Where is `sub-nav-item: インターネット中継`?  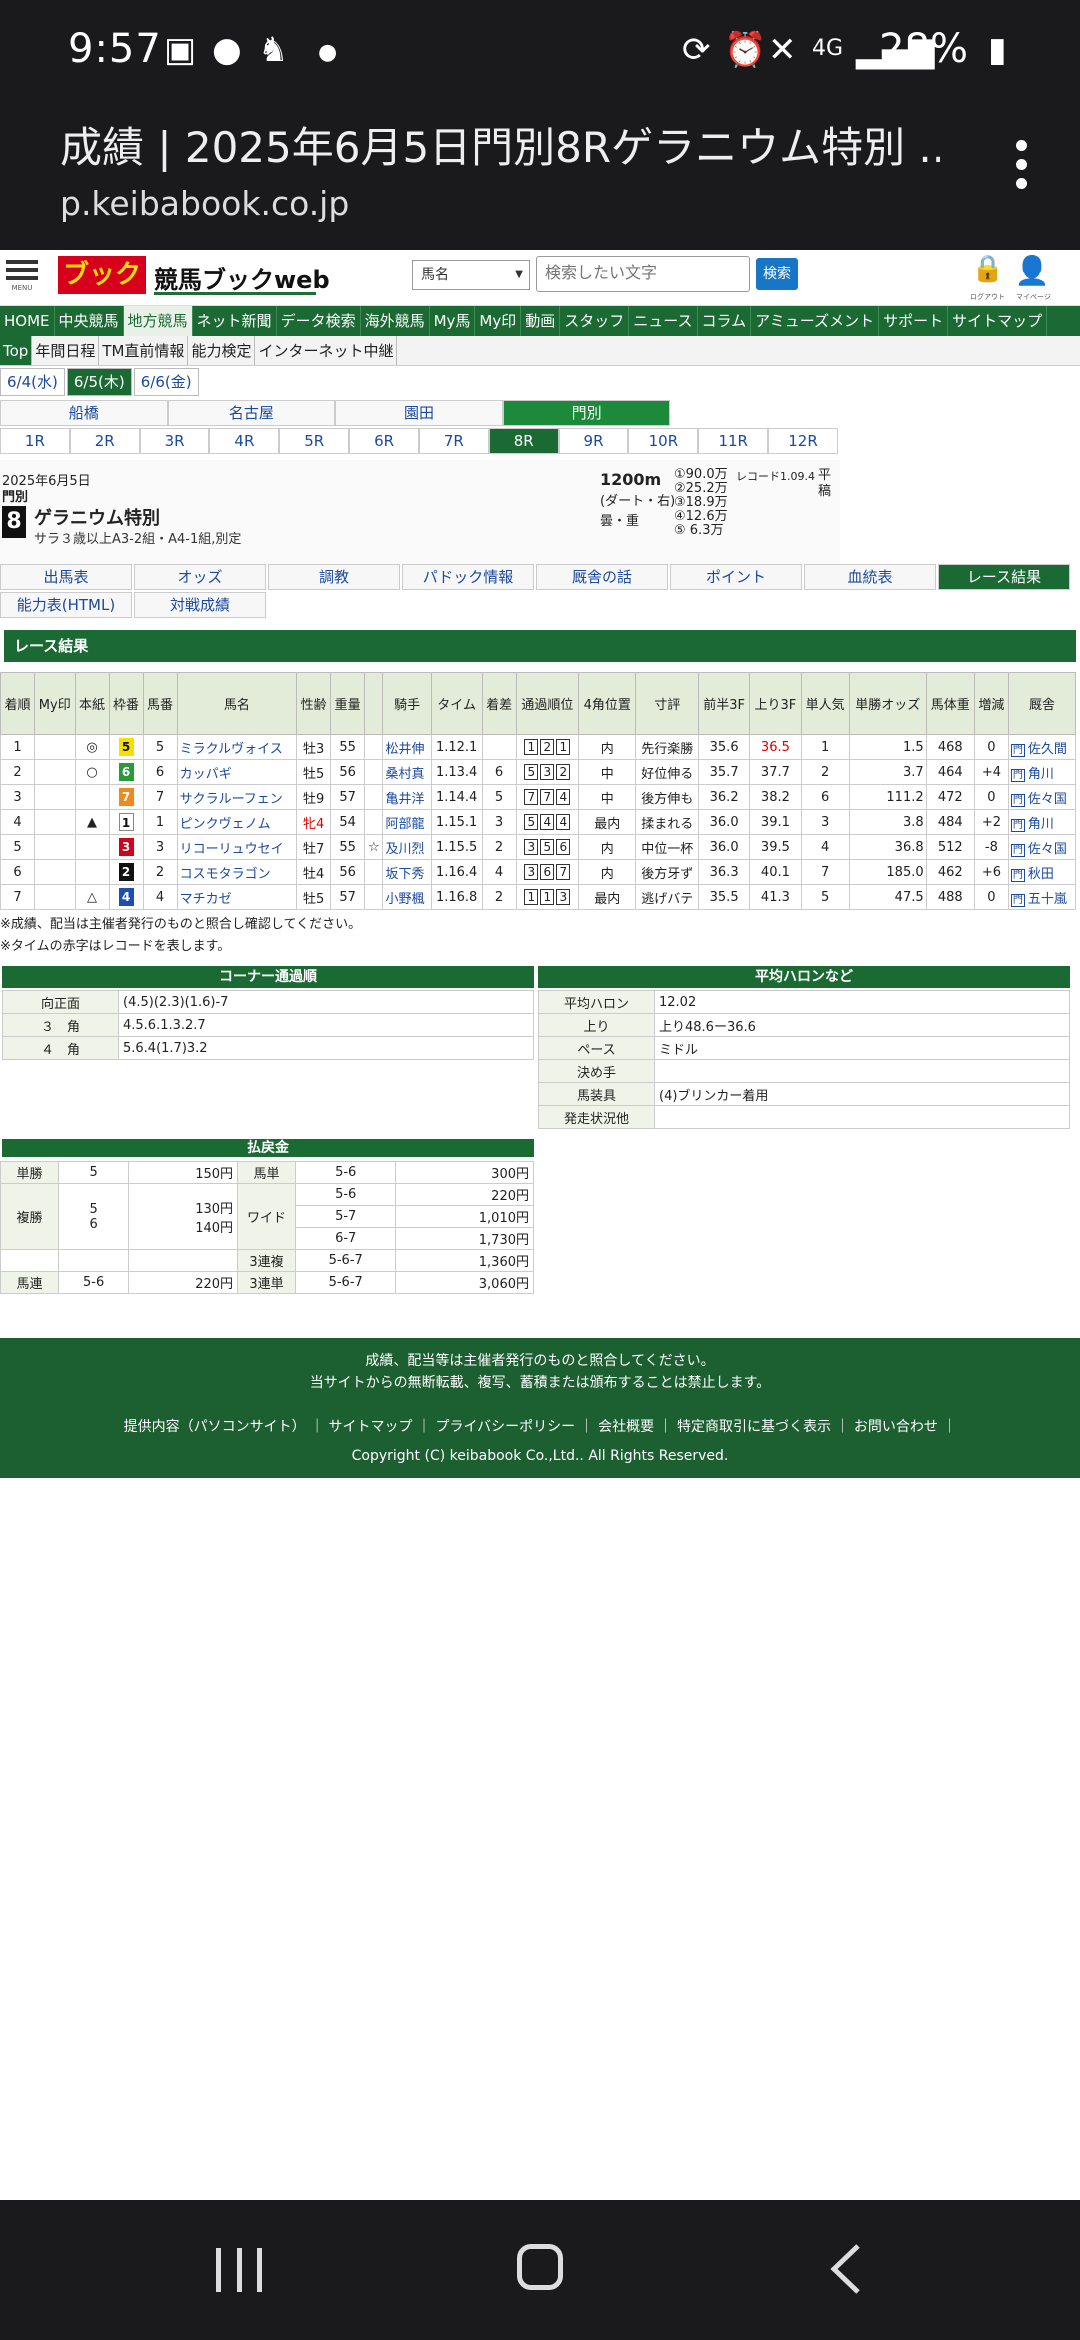
sub-nav-item: インターネット中継 is located at coordinates (326, 350).